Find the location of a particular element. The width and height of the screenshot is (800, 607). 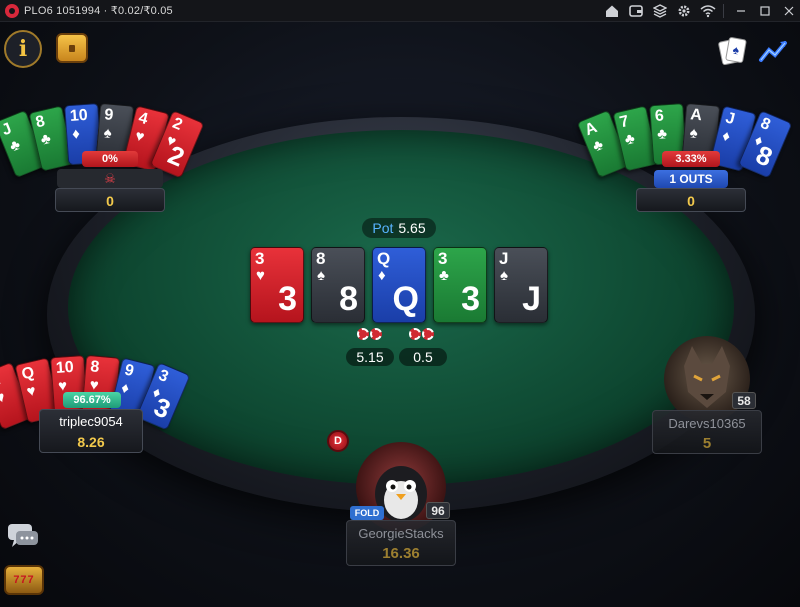

chat-icon is located at coordinates (23, 537).